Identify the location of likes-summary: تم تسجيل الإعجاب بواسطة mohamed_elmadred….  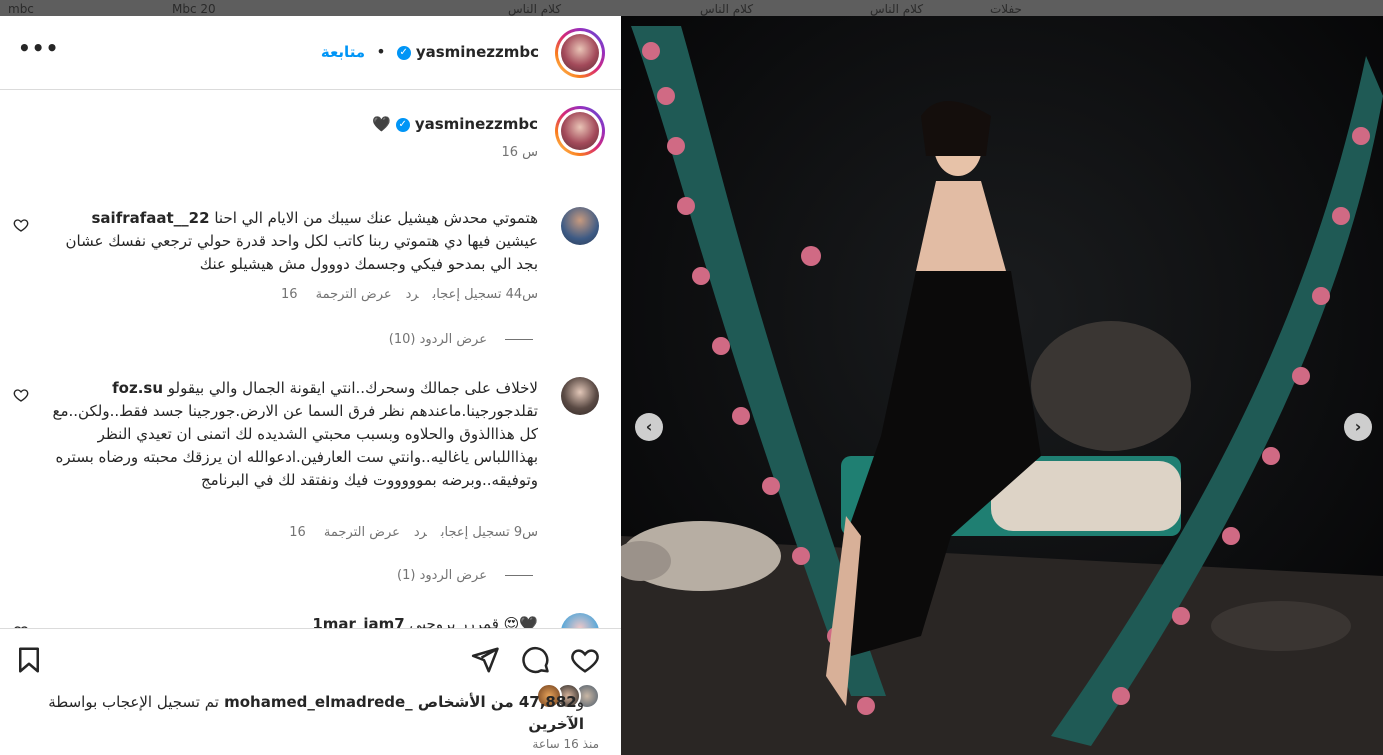
(314, 713).